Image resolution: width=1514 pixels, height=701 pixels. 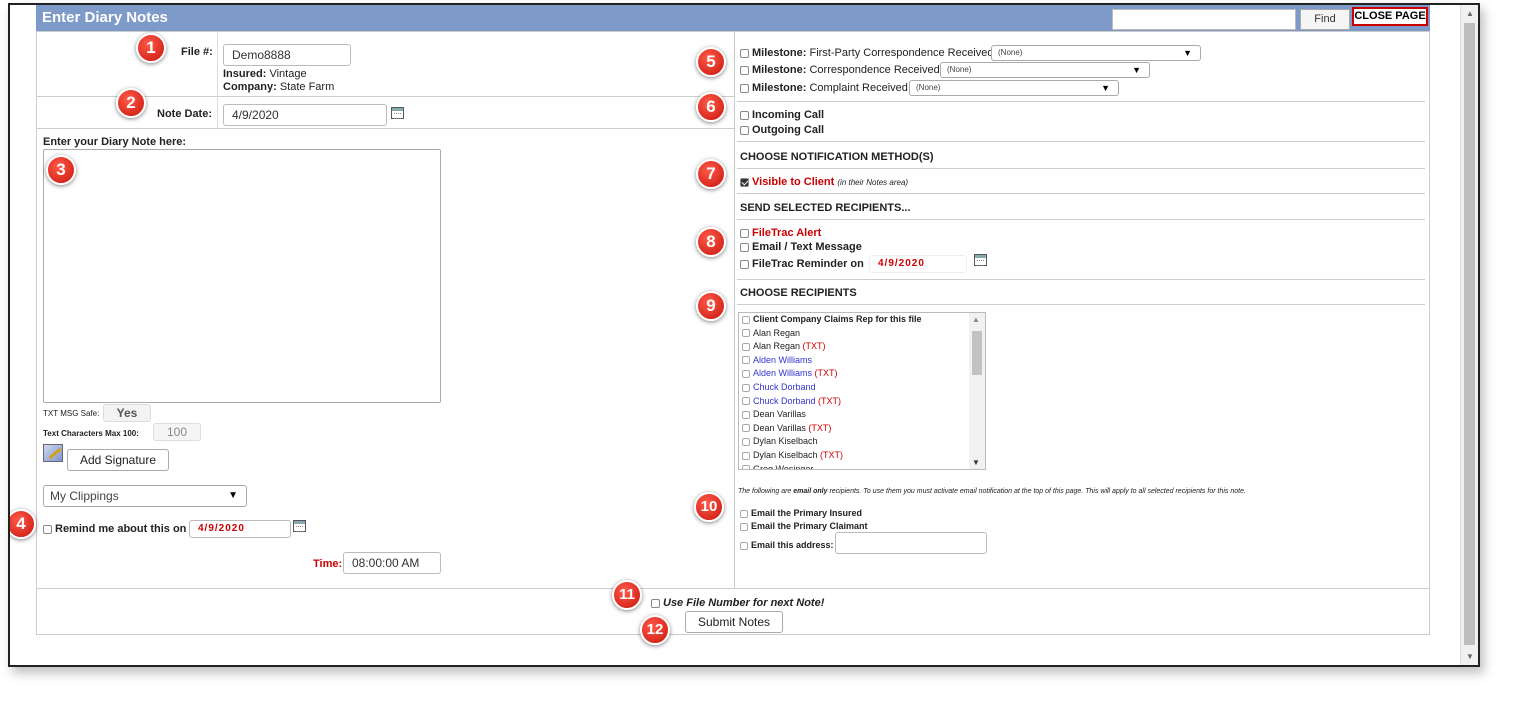 What do you see at coordinates (392, 563) in the screenshot?
I see `time-input: 08:00:00 AM` at bounding box center [392, 563].